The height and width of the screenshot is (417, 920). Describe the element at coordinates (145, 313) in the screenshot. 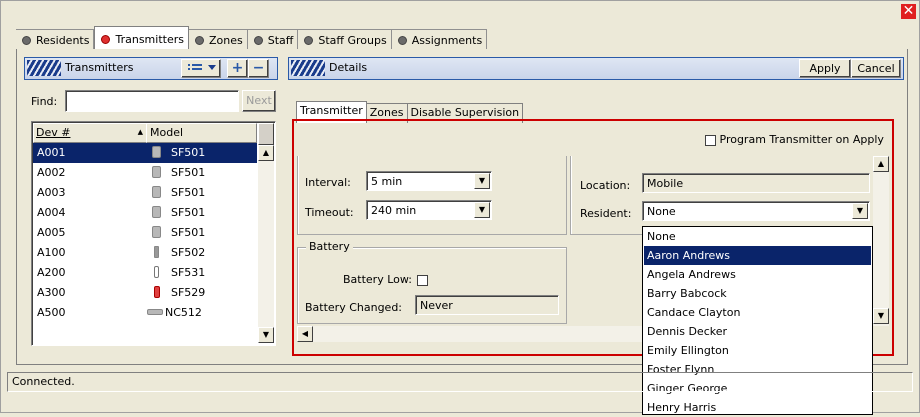

I see `table-row: A500 NC512` at that location.